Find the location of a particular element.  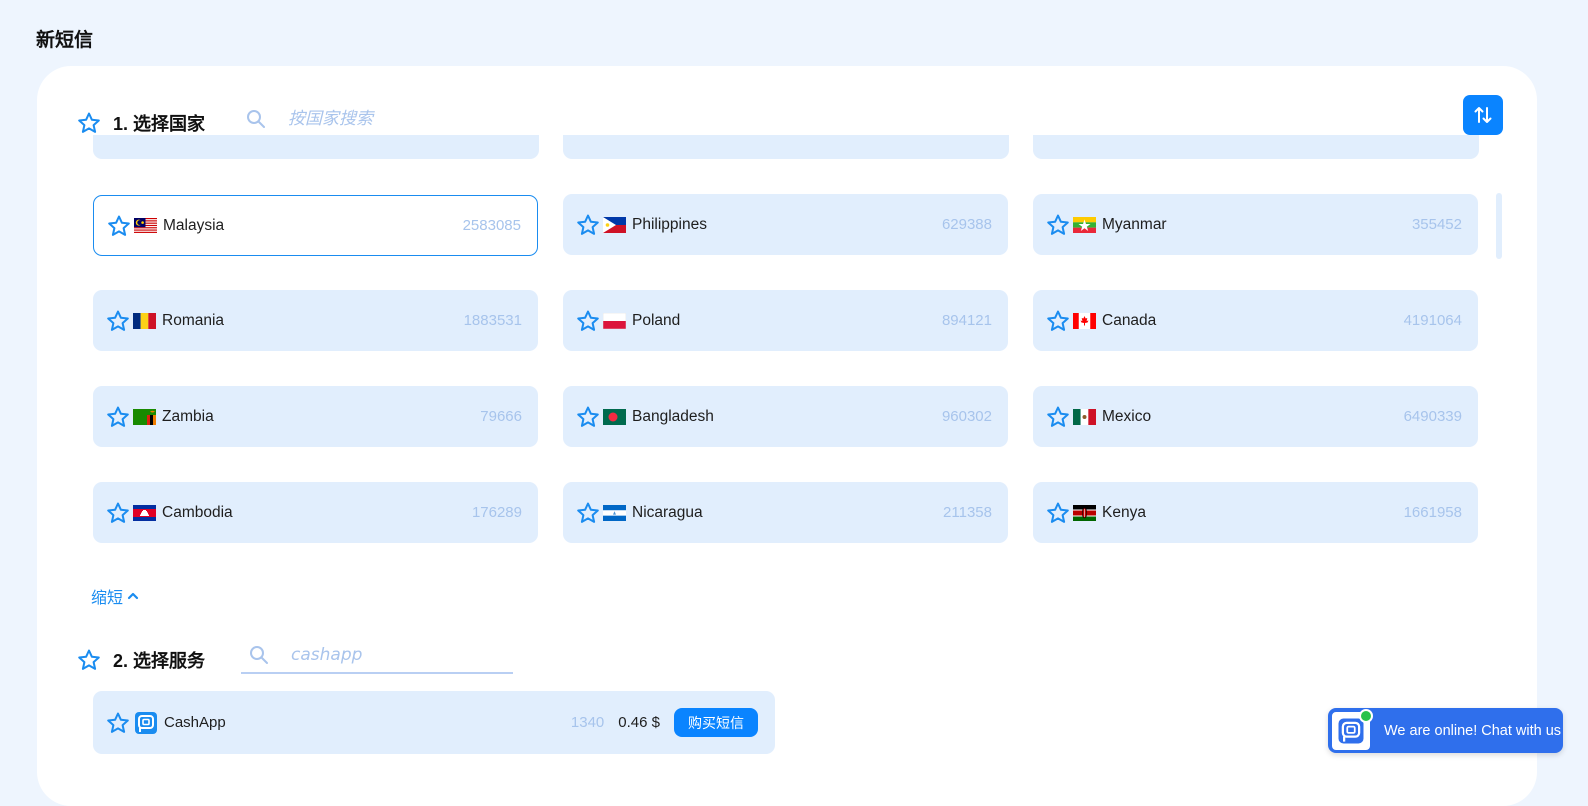

service-count: 1340 is located at coordinates (587, 722).